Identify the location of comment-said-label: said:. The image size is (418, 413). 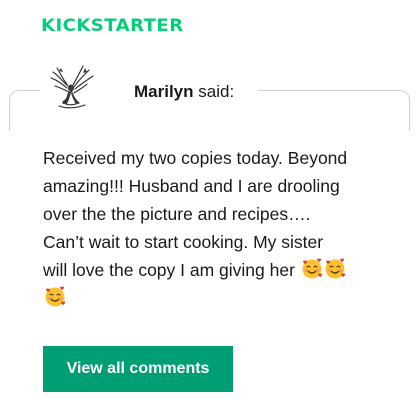
(216, 91).